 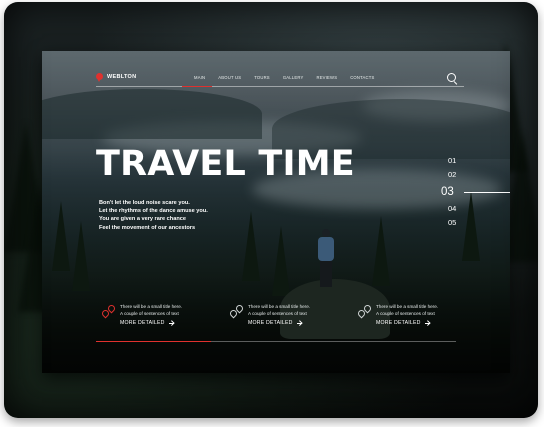 I want to click on slide-number: 02, so click(x=475, y=175).